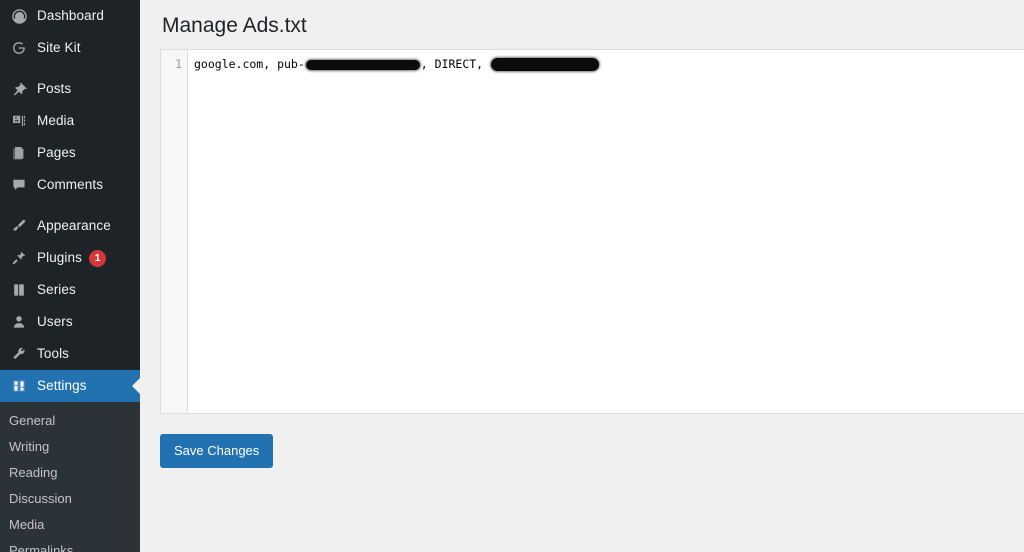 The image size is (1024, 552). I want to click on code-text-middle: , DIRECT,, so click(455, 64).